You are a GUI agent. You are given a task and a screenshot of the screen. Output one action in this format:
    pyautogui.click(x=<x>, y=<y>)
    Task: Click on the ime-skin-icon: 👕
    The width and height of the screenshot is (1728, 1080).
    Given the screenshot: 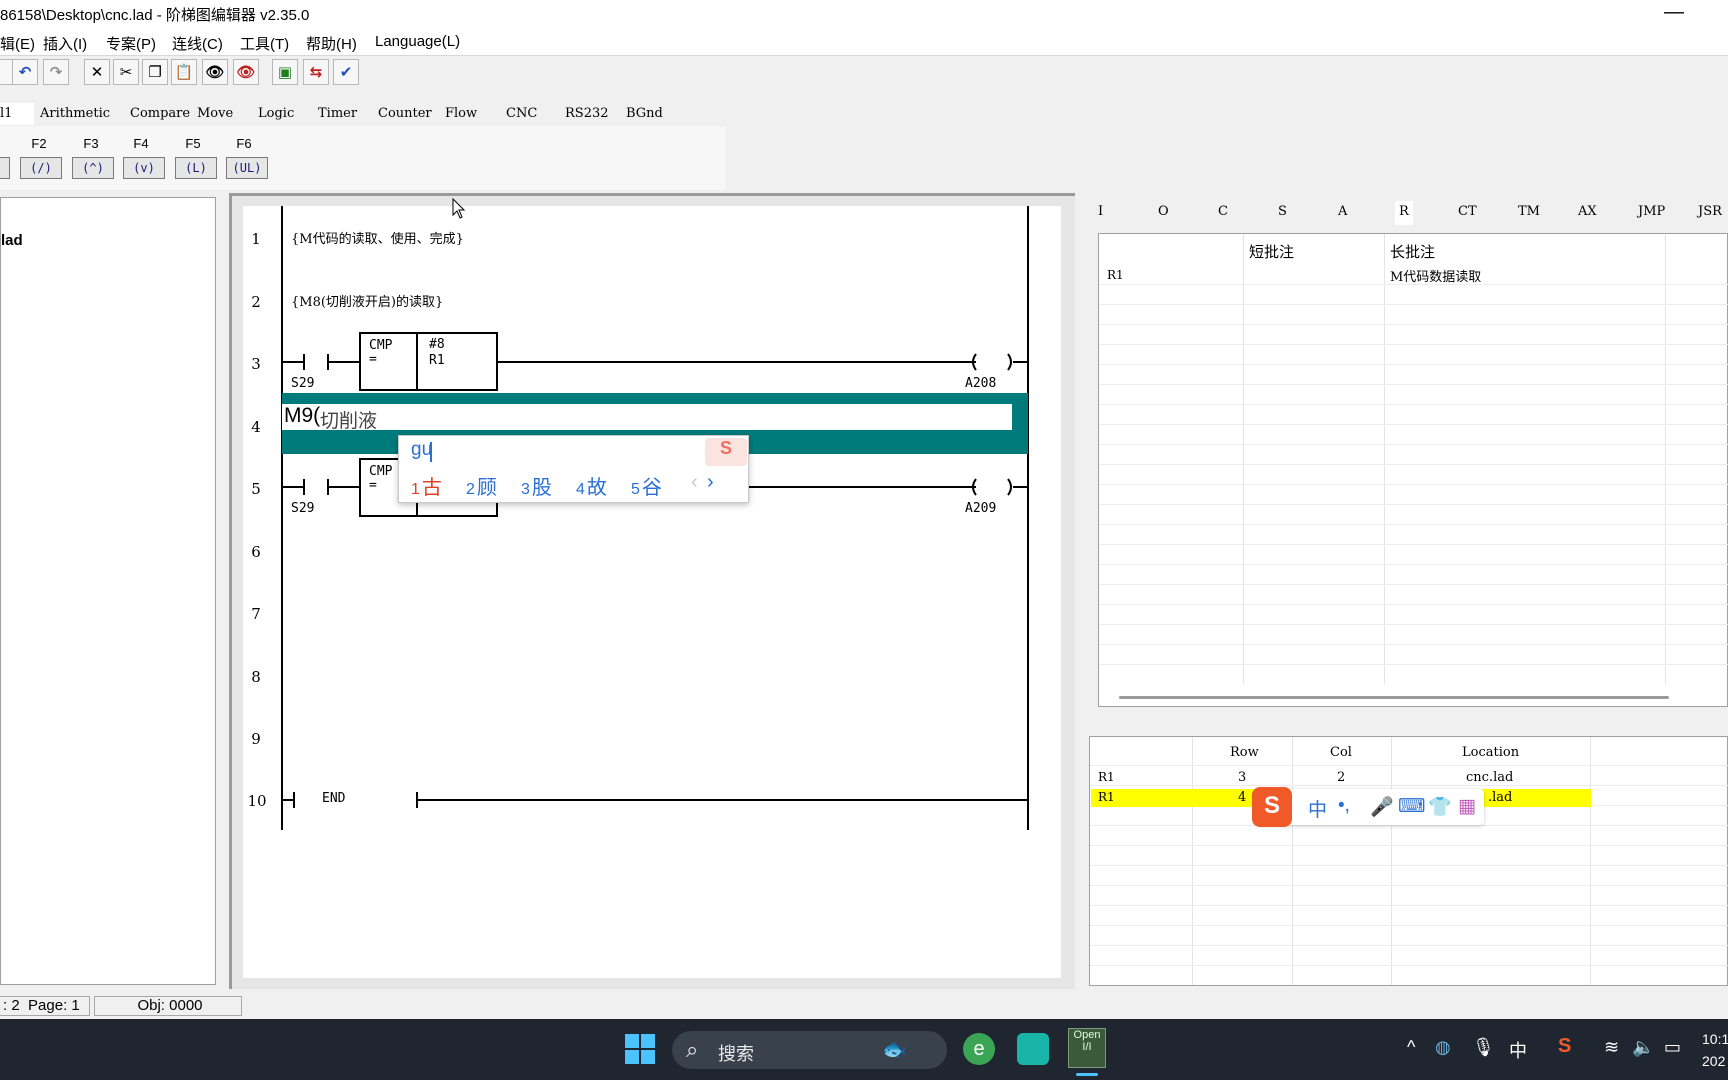 What is the action you would take?
    pyautogui.click(x=1440, y=807)
    